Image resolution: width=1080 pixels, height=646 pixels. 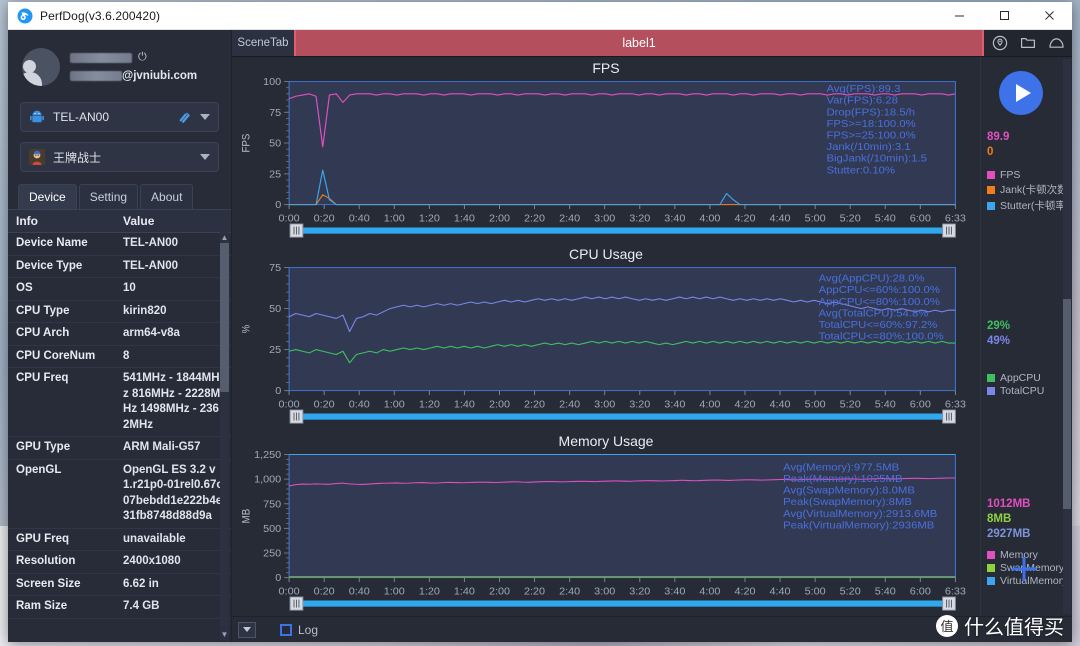 I want to click on device-select: TEL-AN00, so click(x=119, y=117).